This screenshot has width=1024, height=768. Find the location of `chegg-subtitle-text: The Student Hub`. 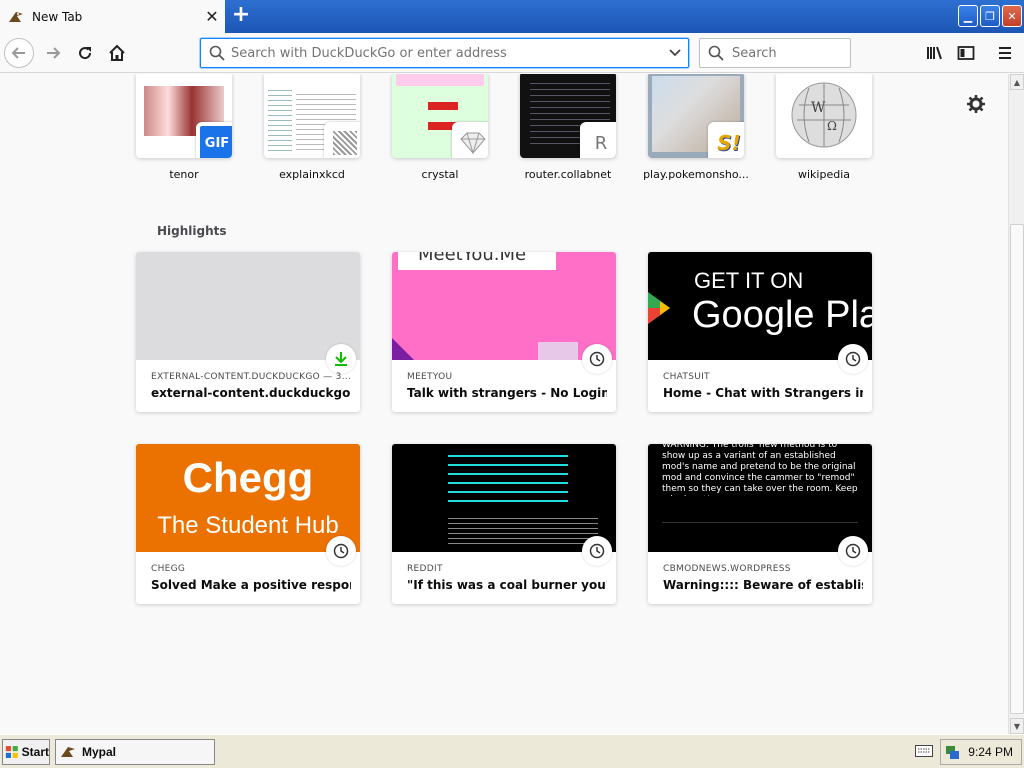

chegg-subtitle-text: The Student Hub is located at coordinates (248, 525).